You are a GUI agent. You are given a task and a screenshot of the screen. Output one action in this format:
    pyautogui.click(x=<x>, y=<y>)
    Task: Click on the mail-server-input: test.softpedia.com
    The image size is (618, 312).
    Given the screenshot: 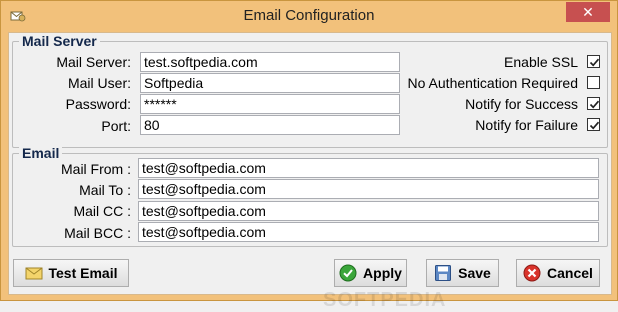 What is the action you would take?
    pyautogui.click(x=270, y=62)
    